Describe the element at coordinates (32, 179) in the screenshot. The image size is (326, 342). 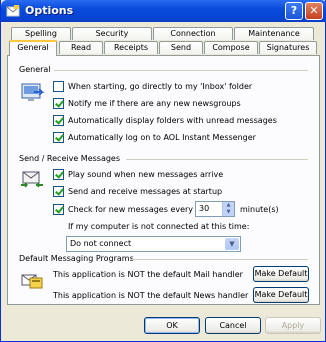
I see `send-receive-icon` at that location.